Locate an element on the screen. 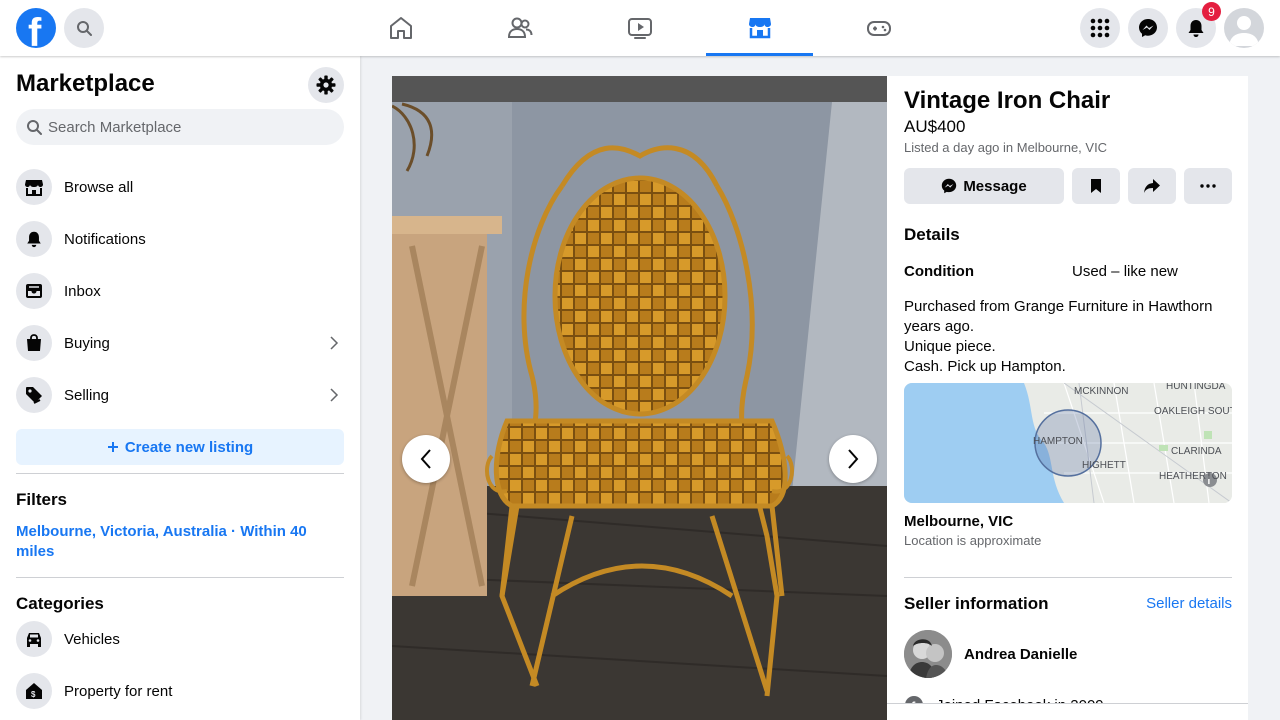 Image resolution: width=1280 pixels, height=720 pixels. save-button is located at coordinates (1096, 186).